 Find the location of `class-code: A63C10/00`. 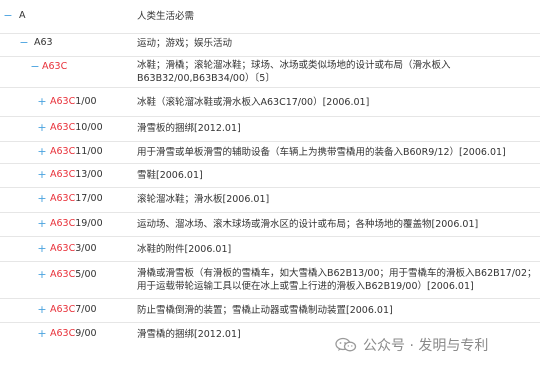

class-code: A63C10/00 is located at coordinates (76, 128).